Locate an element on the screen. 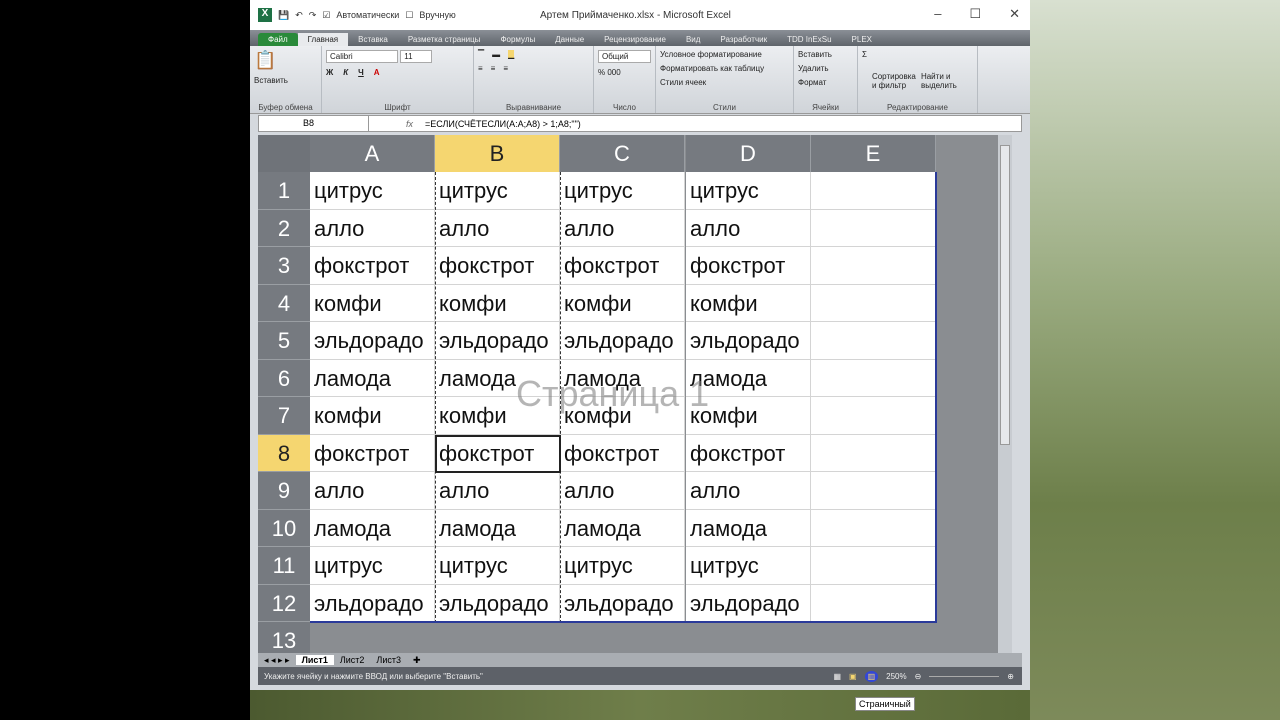 The height and width of the screenshot is (720, 1280). cell-styles-button: Стили ячеек is located at coordinates (724, 82).